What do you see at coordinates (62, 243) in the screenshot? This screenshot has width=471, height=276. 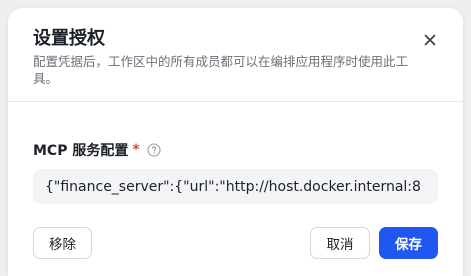 I see `remove-button: 移除` at bounding box center [62, 243].